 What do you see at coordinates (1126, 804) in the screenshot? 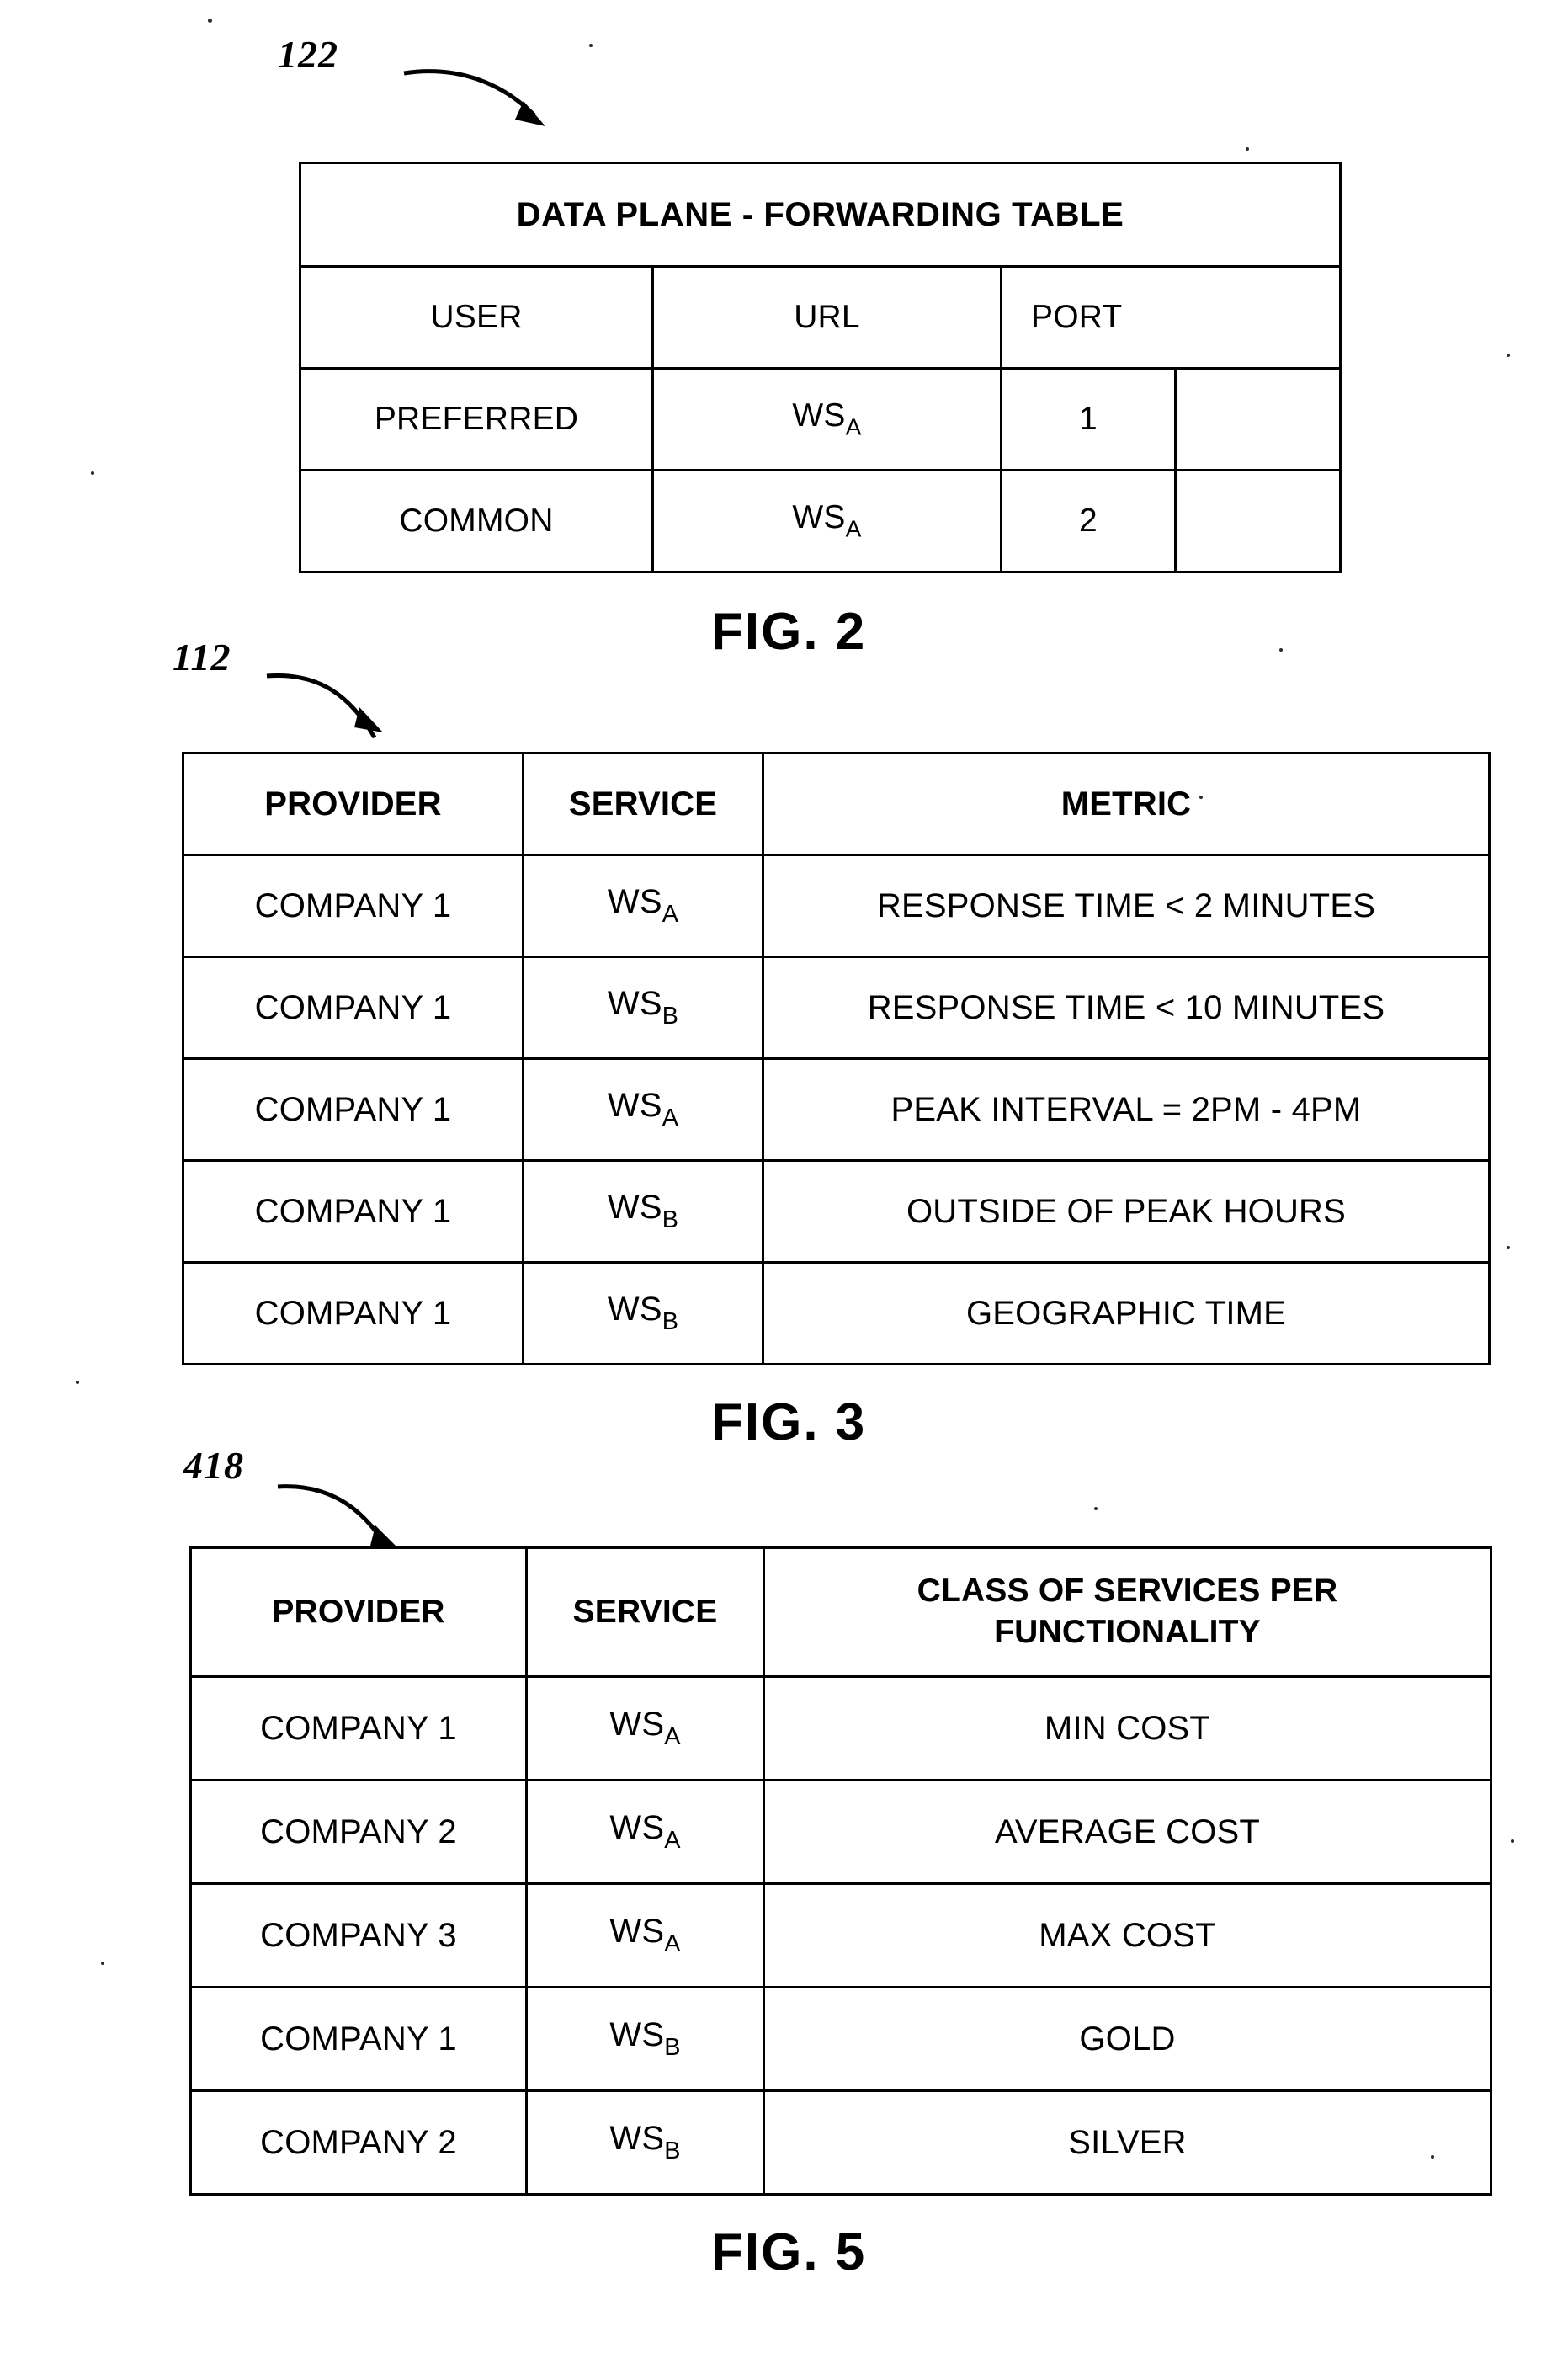
I see `column-header-metric: METRIC` at bounding box center [1126, 804].